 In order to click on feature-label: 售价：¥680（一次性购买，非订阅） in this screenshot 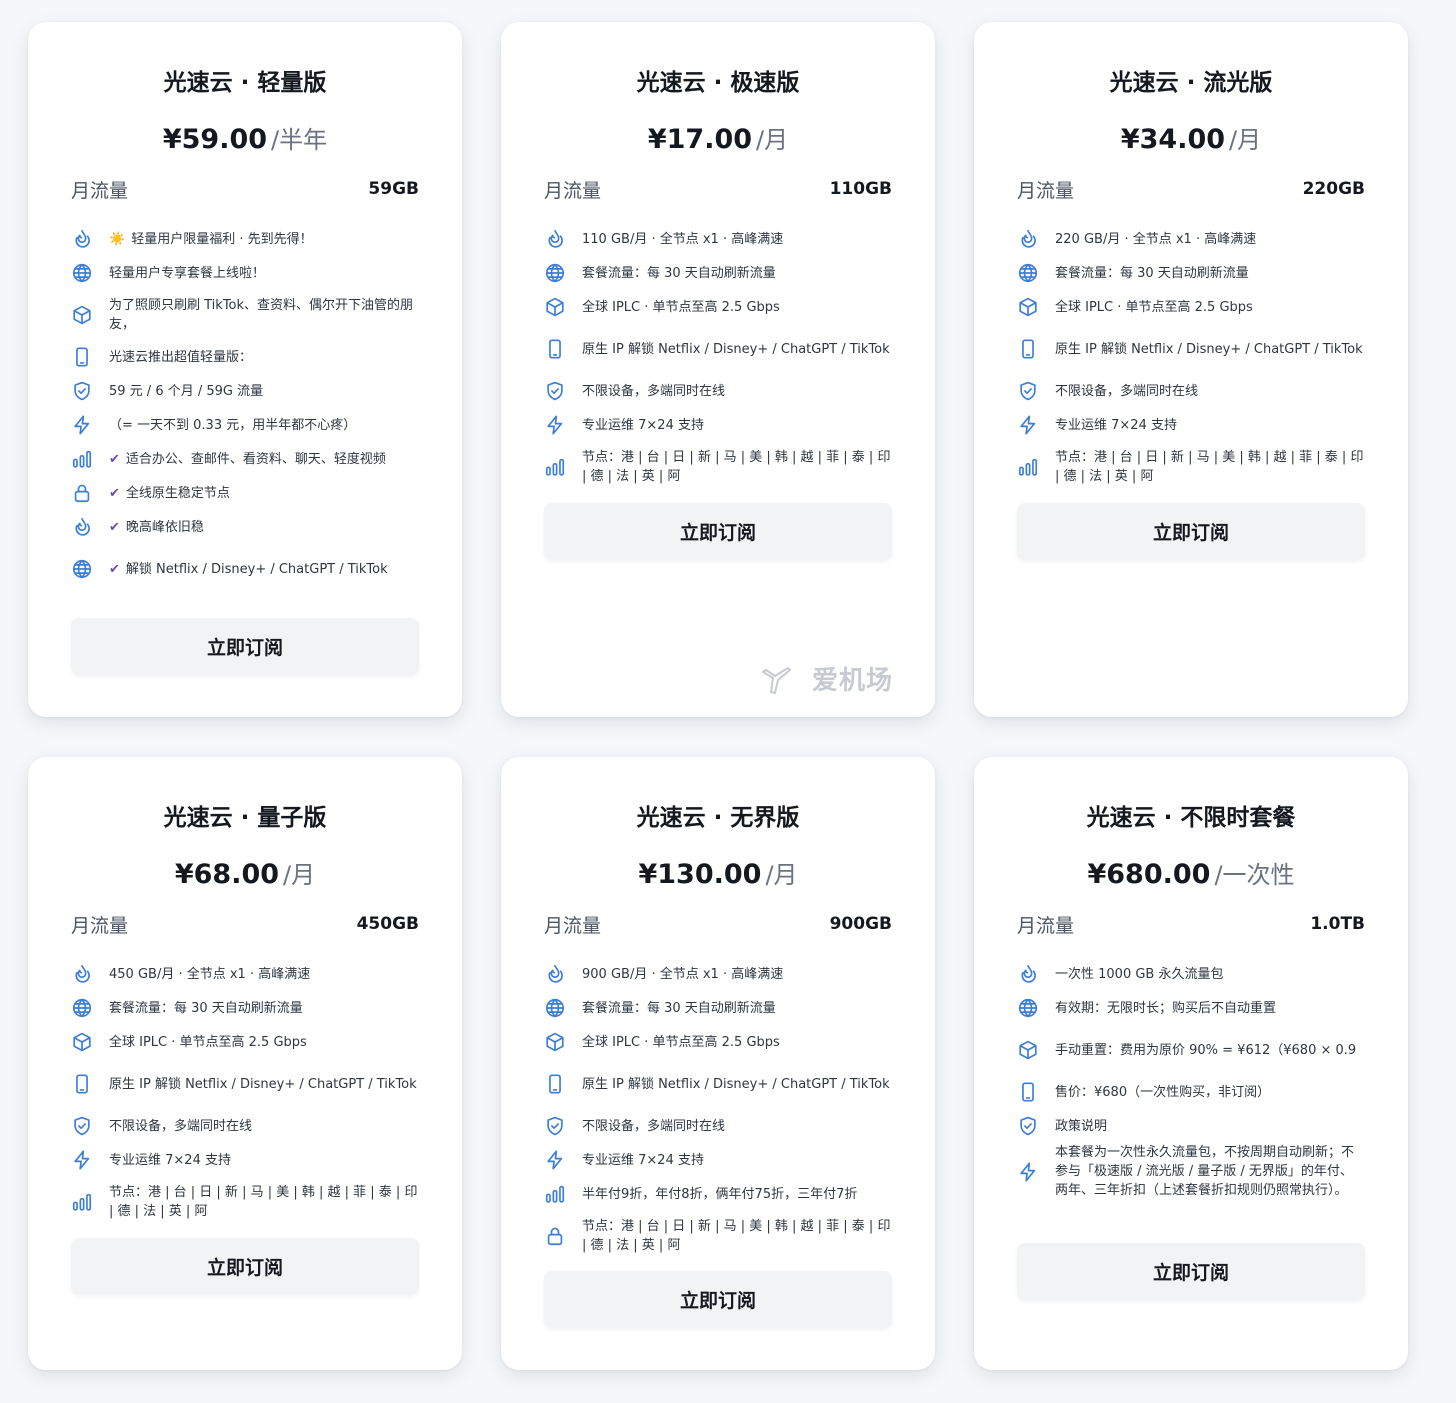, I will do `click(1163, 1092)`.